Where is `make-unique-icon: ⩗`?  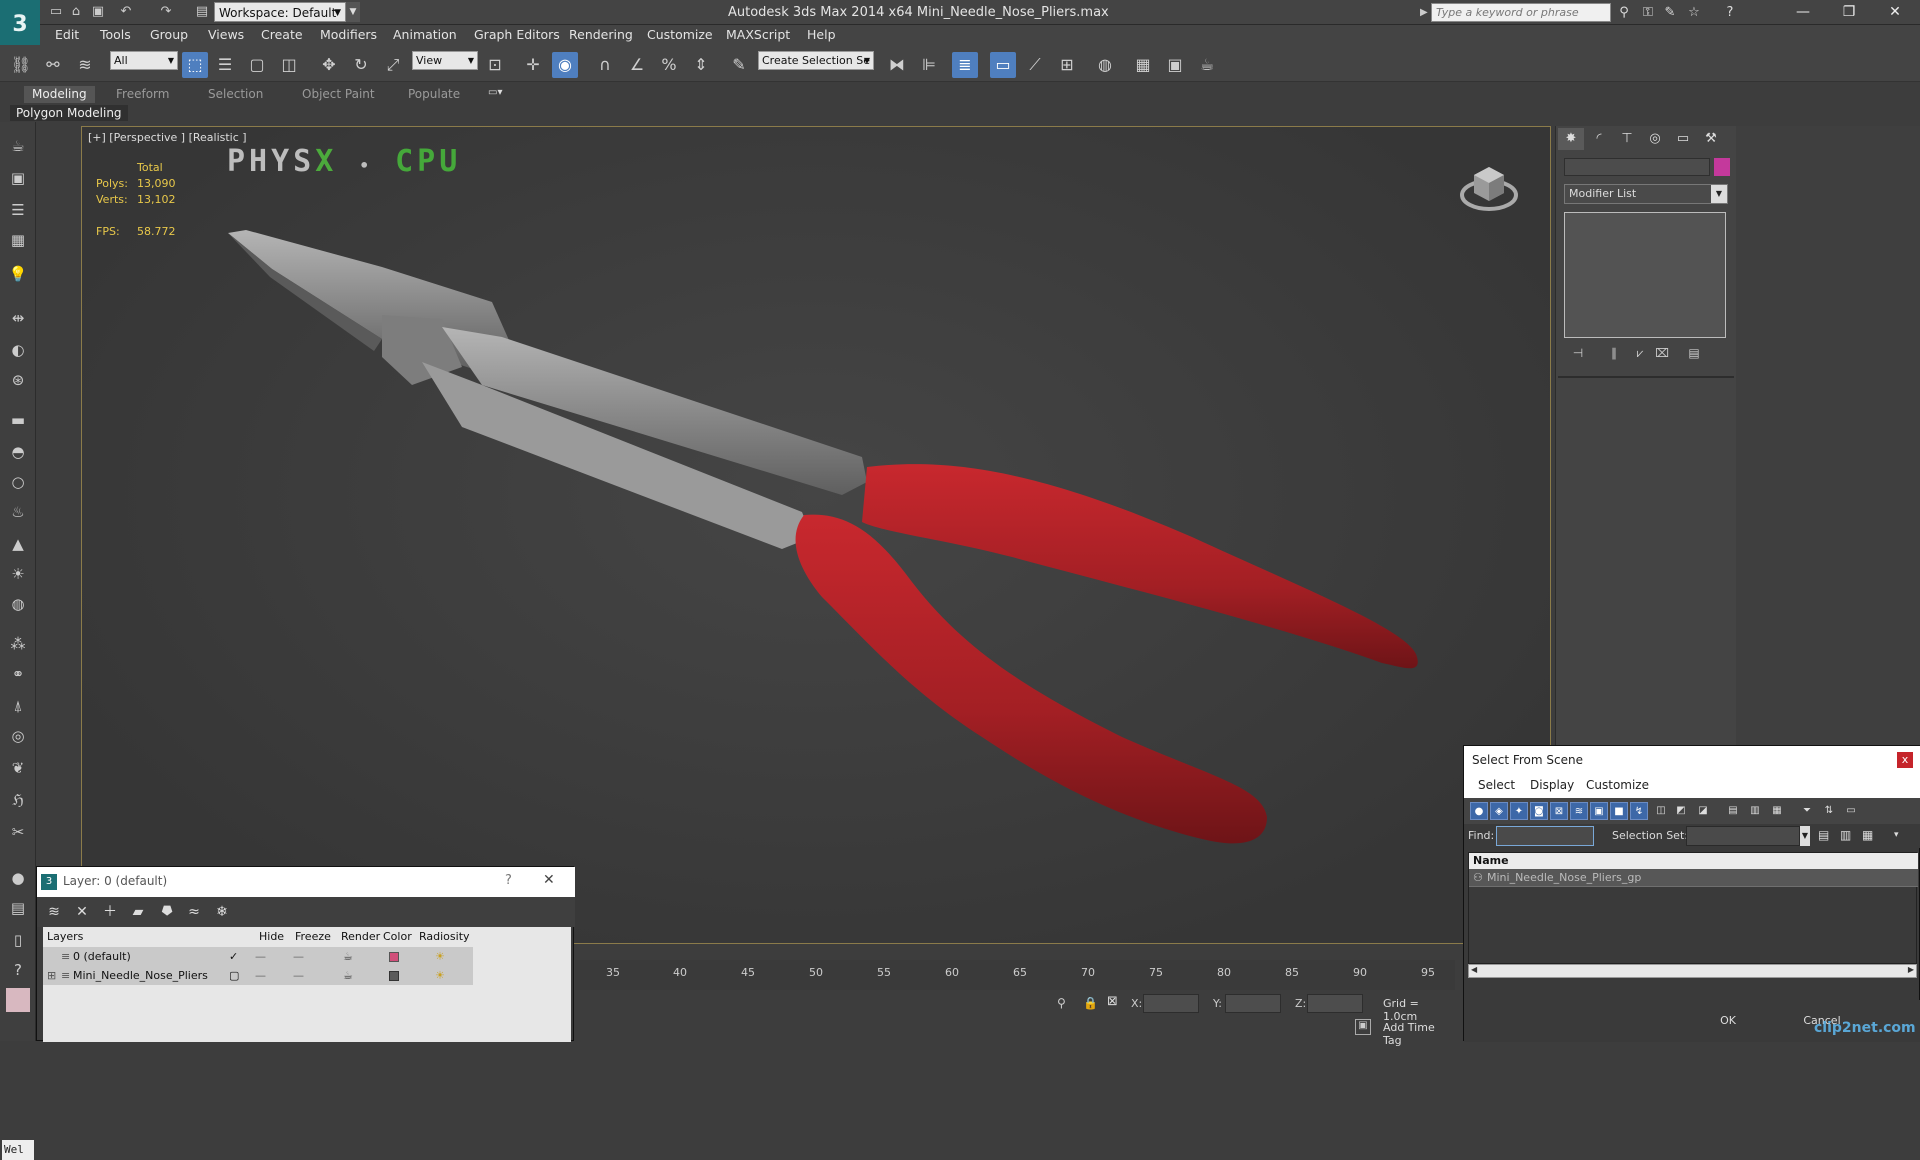 make-unique-icon: ⩗ is located at coordinates (1640, 353).